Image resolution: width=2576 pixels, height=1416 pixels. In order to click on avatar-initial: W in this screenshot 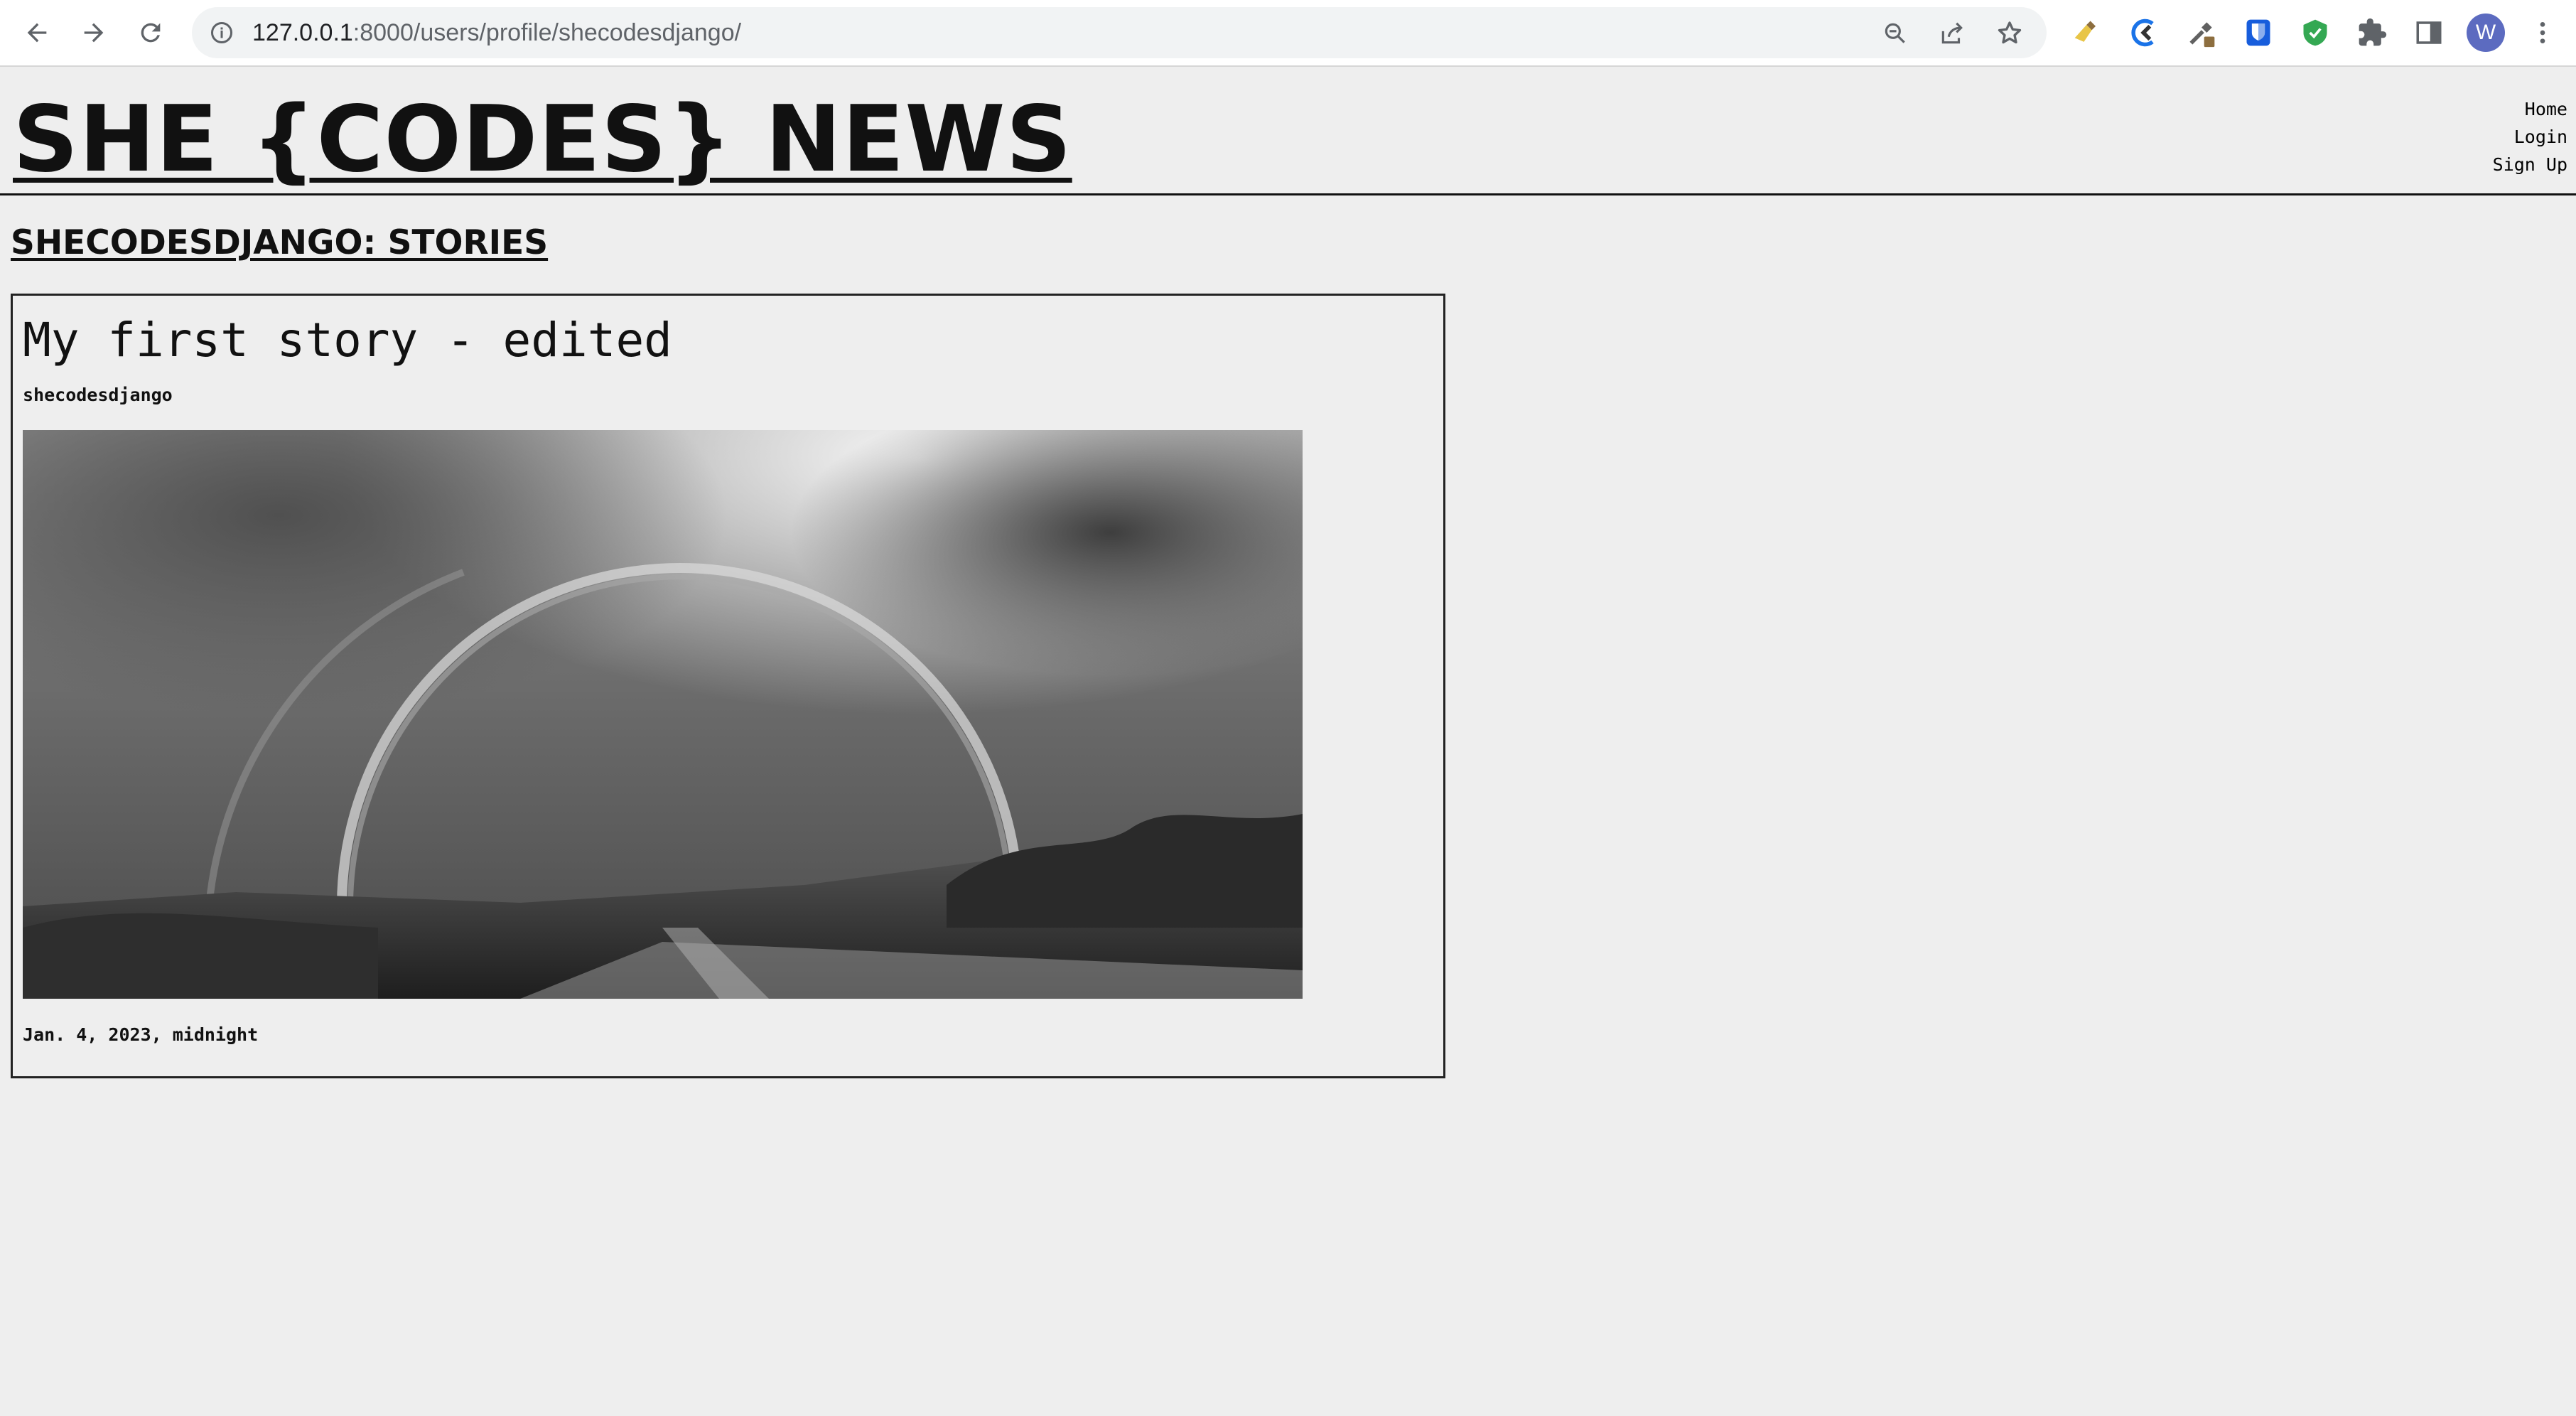, I will do `click(2486, 32)`.